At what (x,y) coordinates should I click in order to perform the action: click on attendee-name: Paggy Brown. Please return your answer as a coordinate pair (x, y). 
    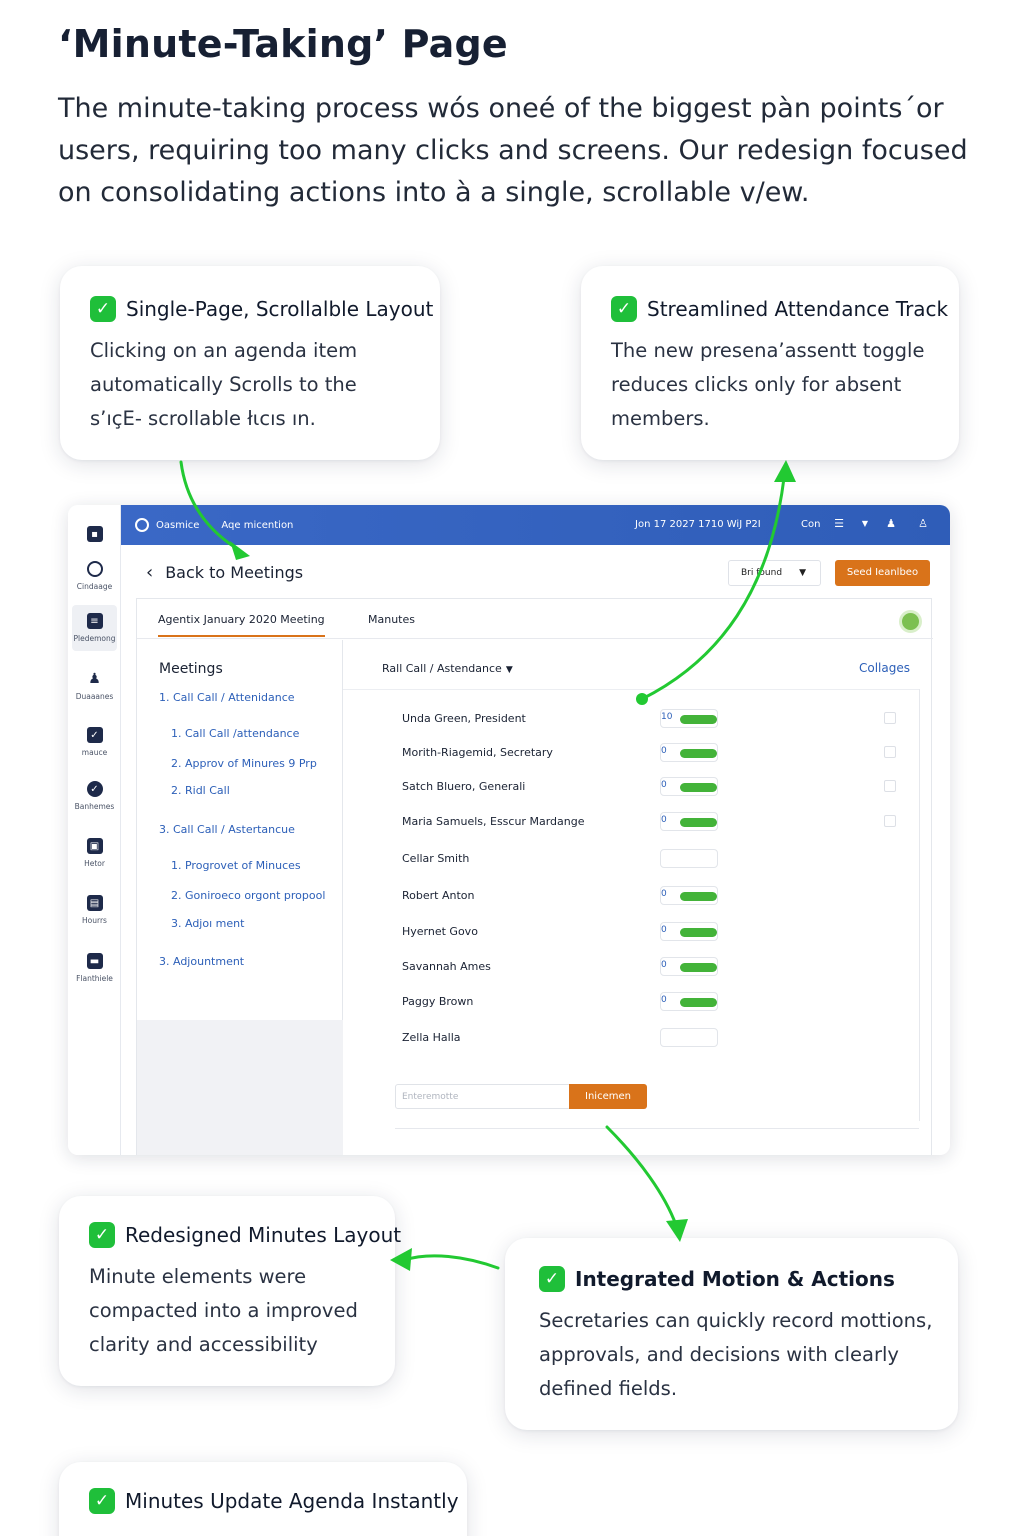
    Looking at the image, I should click on (438, 1001).